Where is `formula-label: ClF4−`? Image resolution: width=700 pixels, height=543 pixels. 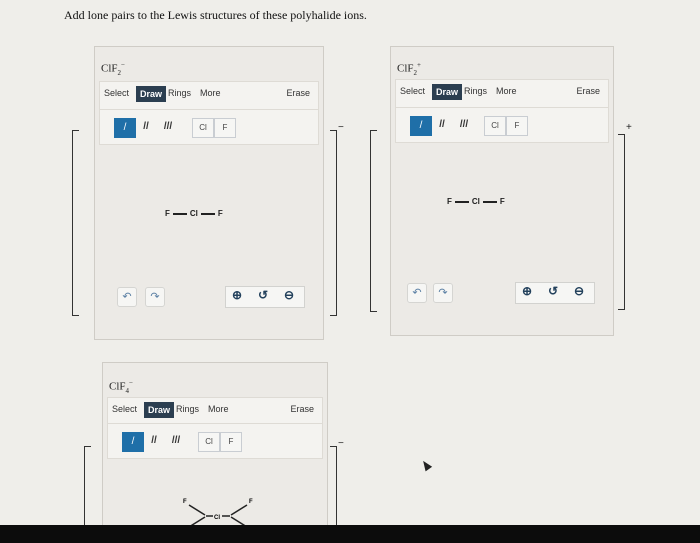 formula-label: ClF4− is located at coordinates (121, 387).